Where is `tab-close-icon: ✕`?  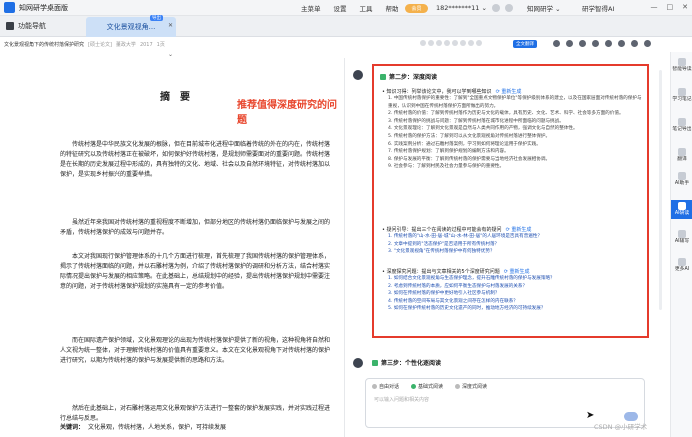 tab-close-icon: ✕ is located at coordinates (170, 25).